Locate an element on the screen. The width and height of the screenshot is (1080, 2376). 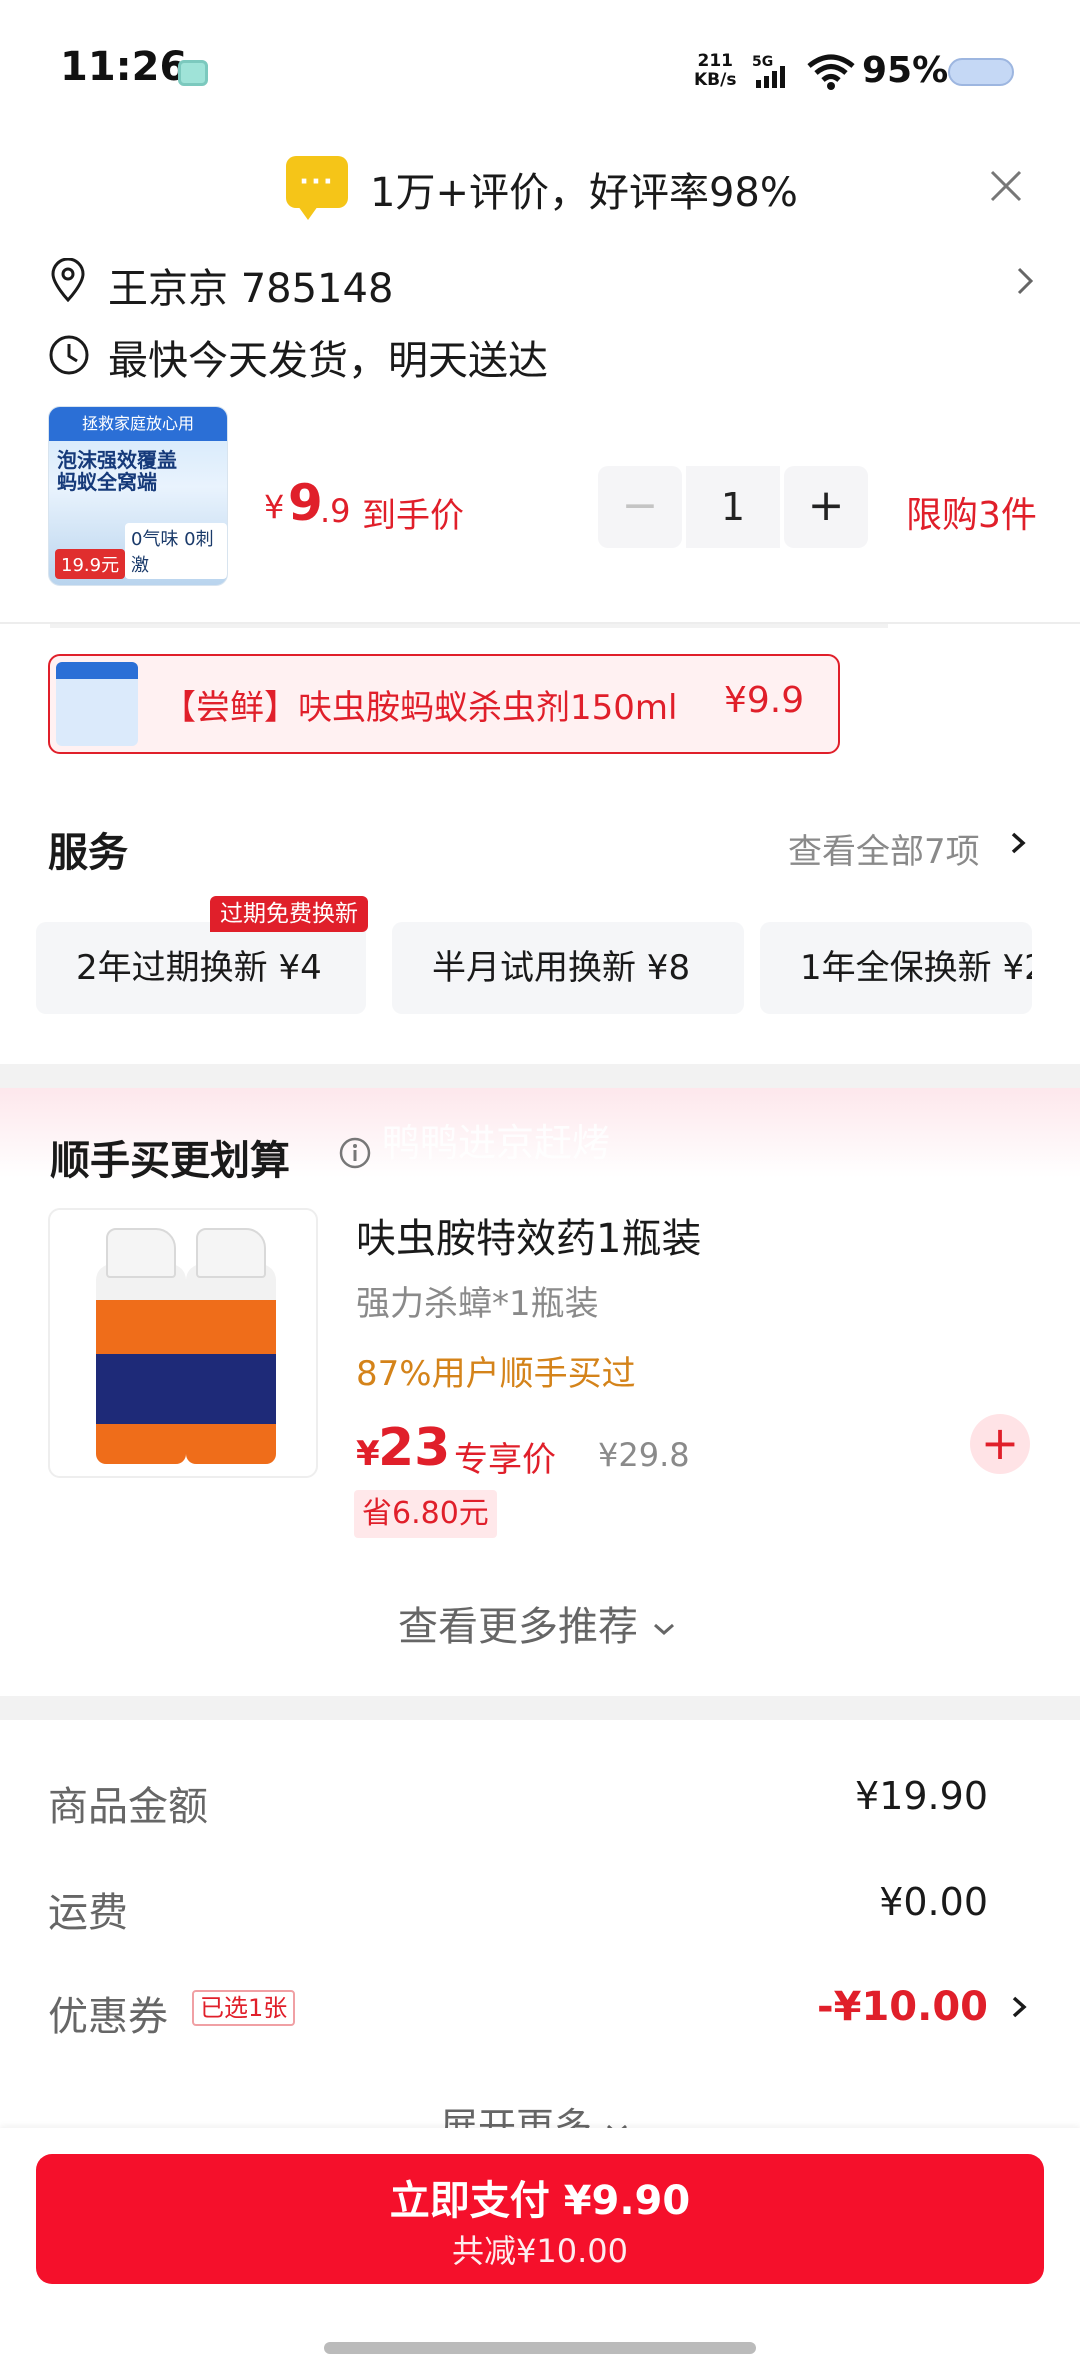
purchase-limit: 限购3件 is located at coordinates (971, 515).